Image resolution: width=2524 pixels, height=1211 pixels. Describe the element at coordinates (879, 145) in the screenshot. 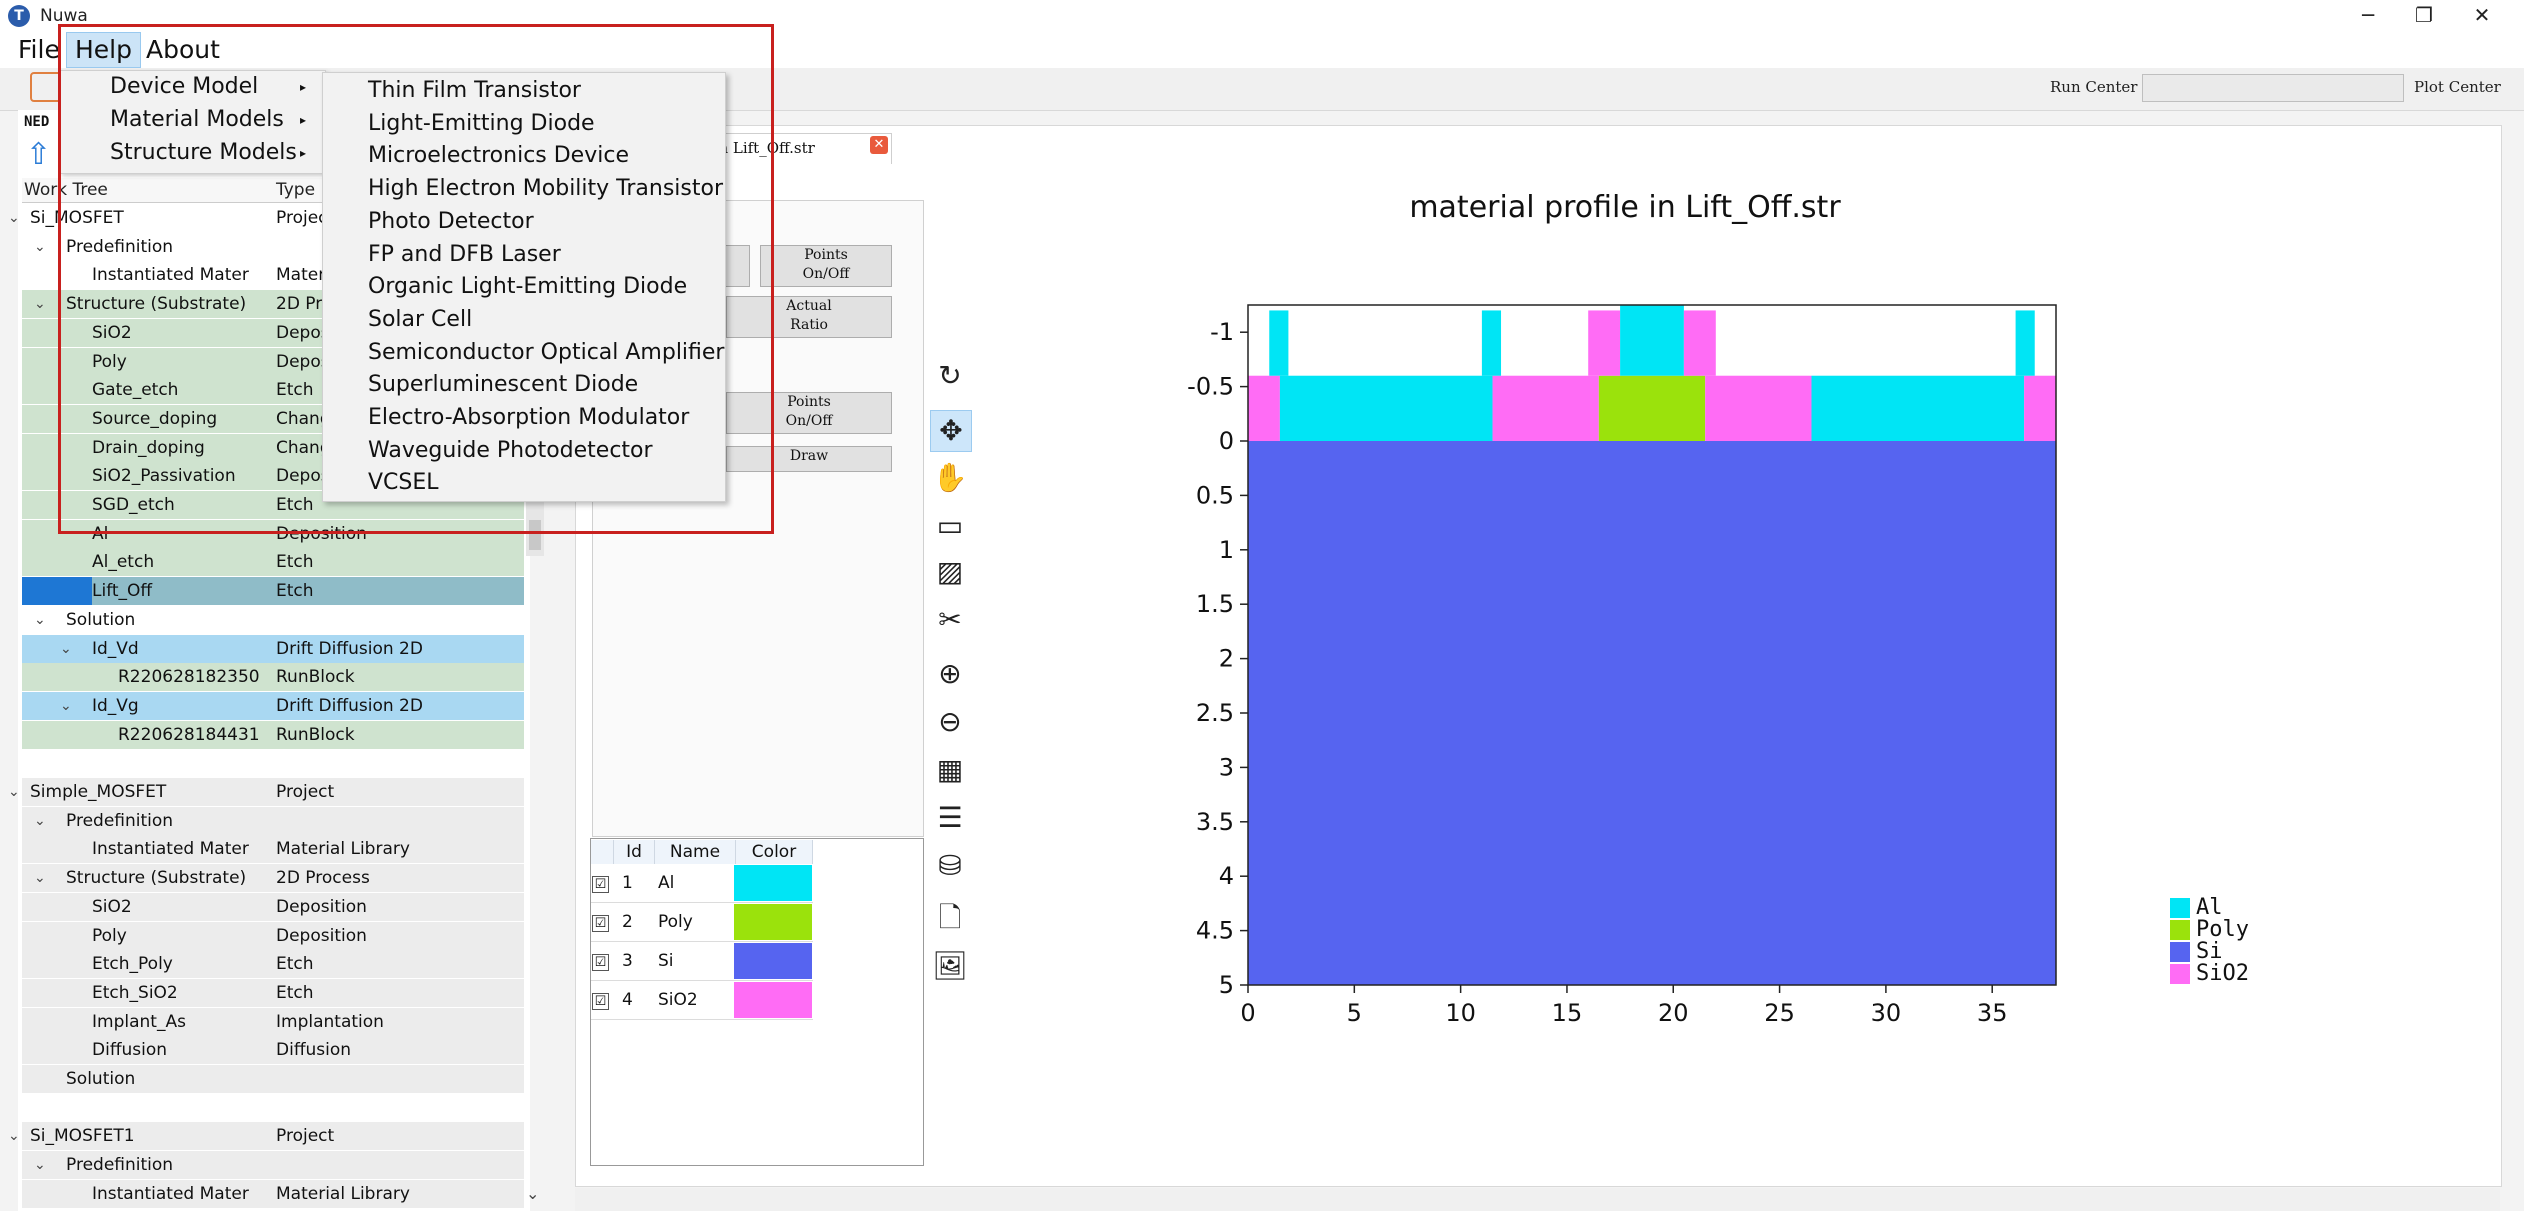

I see `tab-close-icon: ✕` at that location.